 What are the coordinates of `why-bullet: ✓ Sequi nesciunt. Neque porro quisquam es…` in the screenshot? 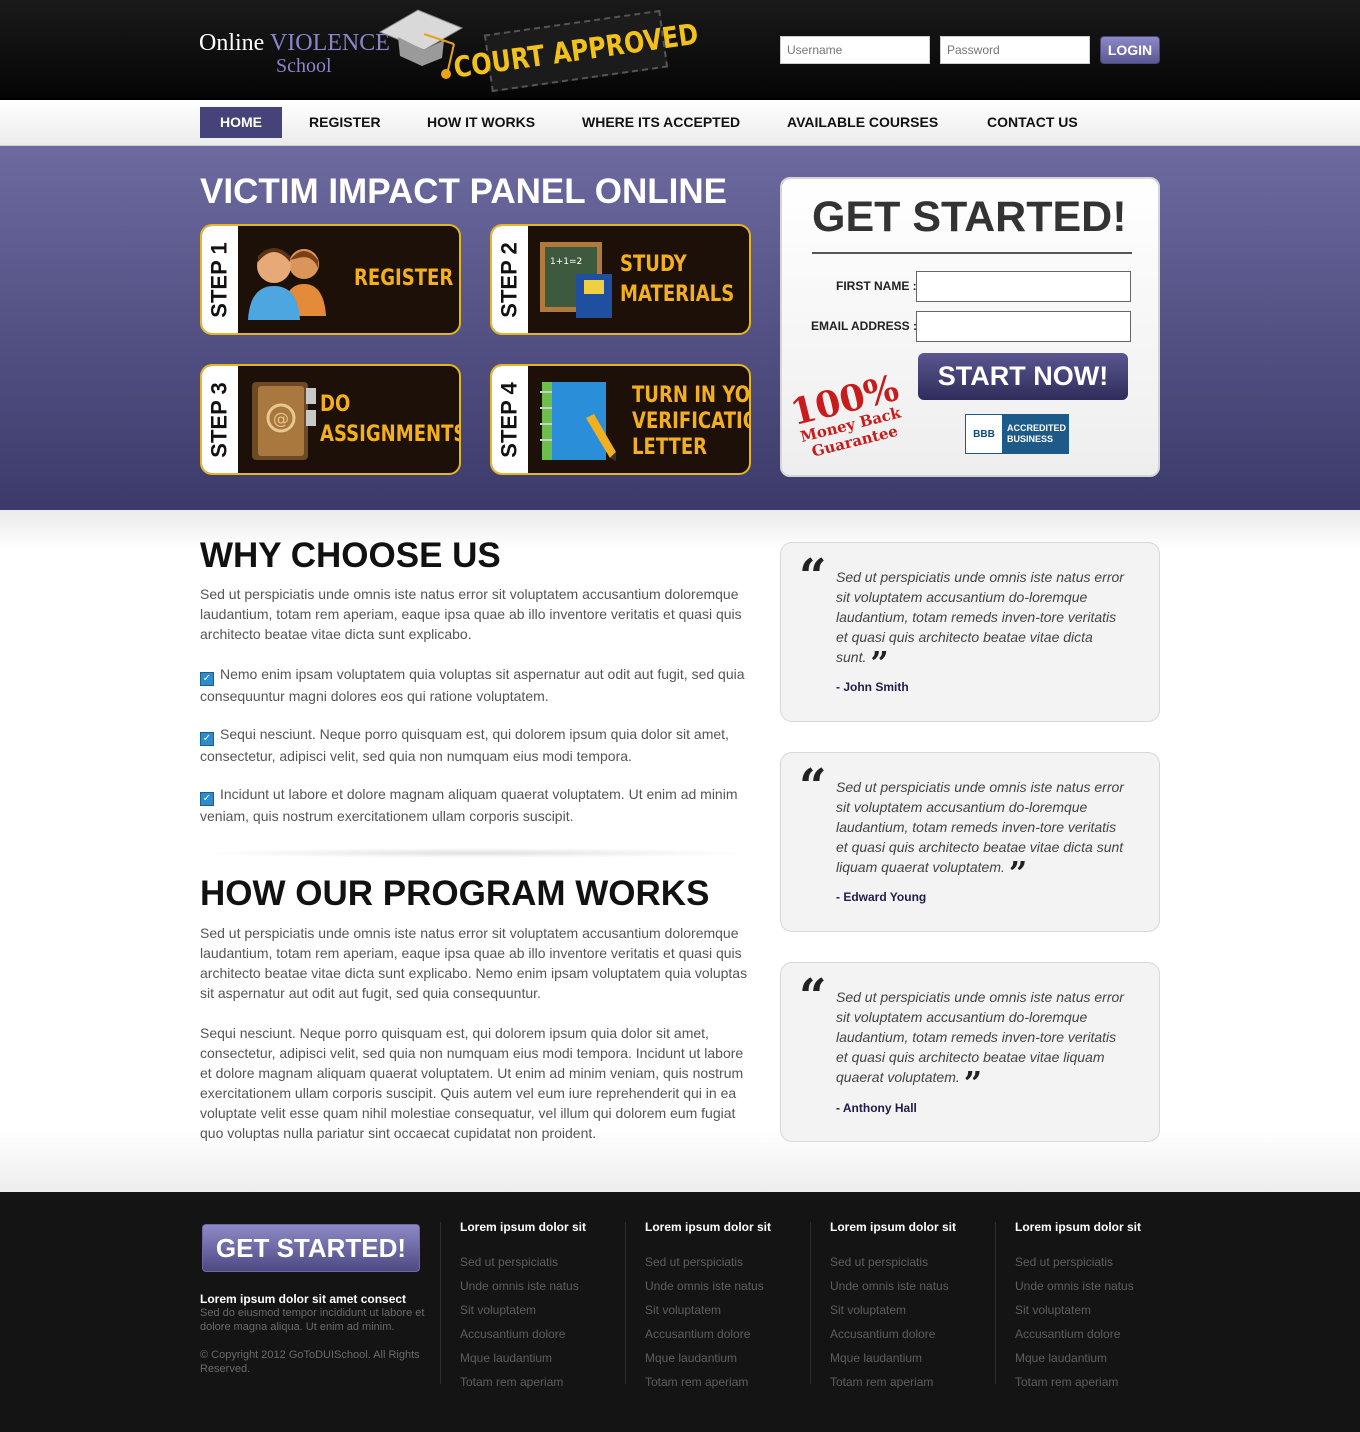 It's located at (464, 745).